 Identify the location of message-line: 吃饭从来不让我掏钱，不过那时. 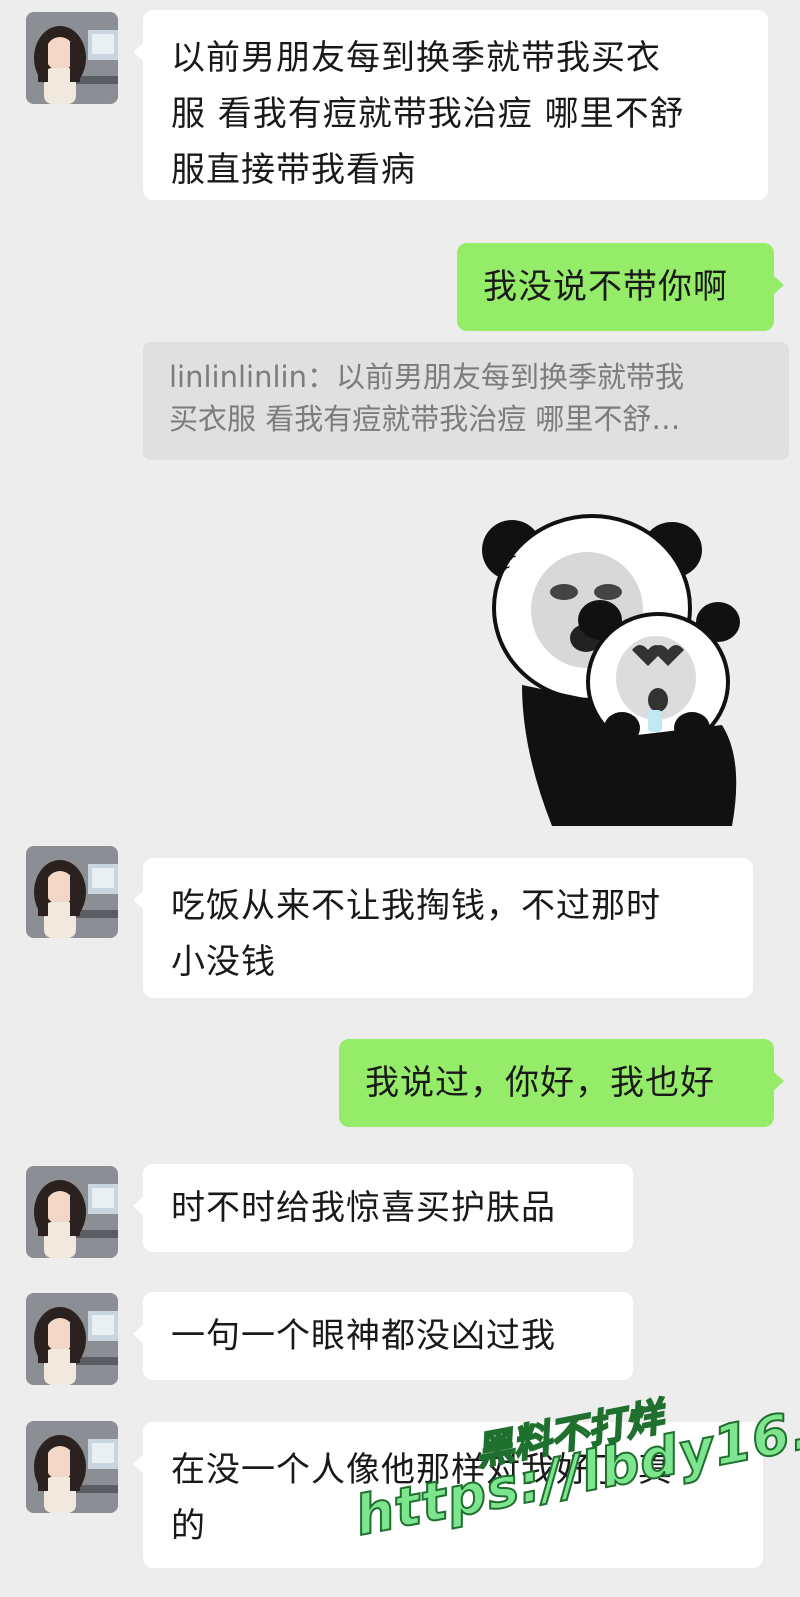
(416, 906).